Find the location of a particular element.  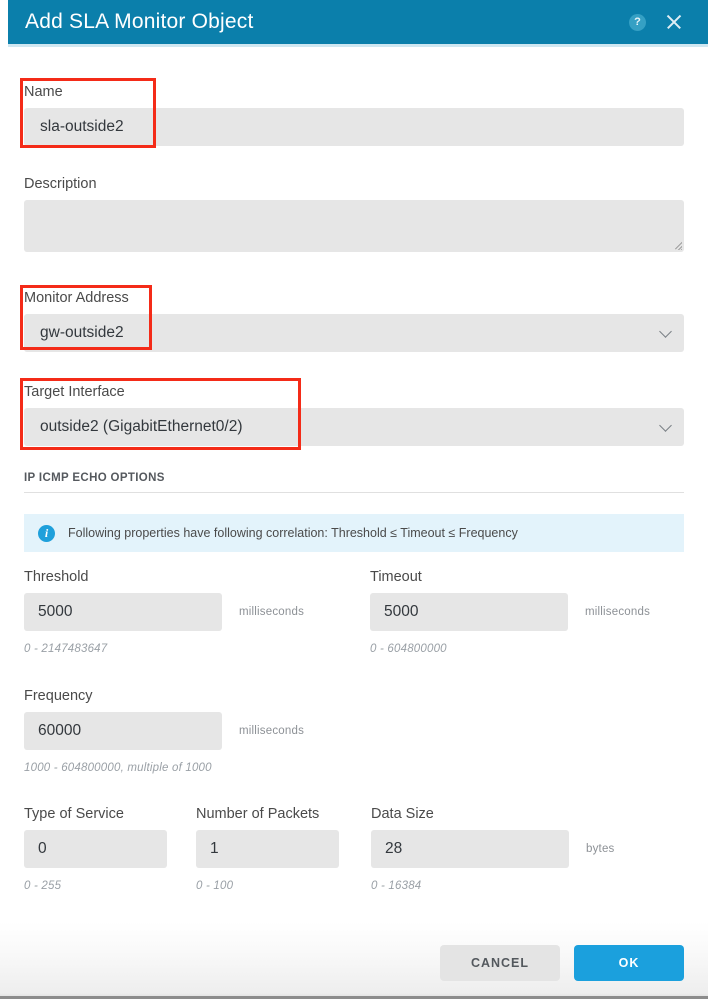

field-group-description: Description is located at coordinates (354, 214).